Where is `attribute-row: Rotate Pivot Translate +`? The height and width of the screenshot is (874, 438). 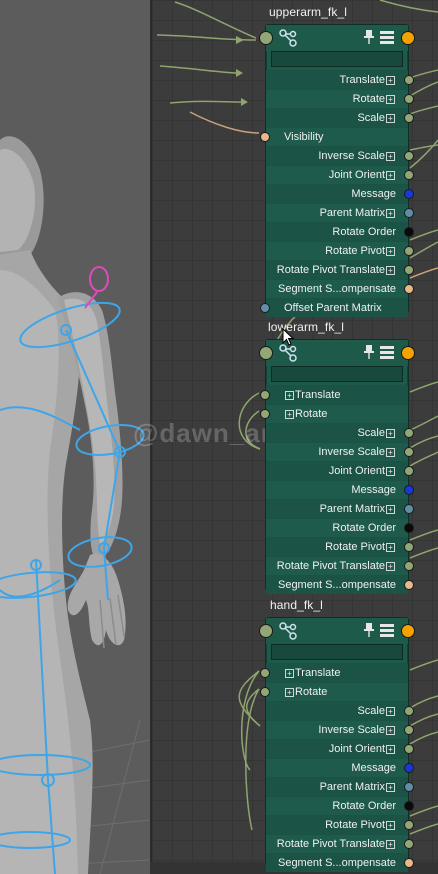 attribute-row: Rotate Pivot Translate + is located at coordinates (340, 843).